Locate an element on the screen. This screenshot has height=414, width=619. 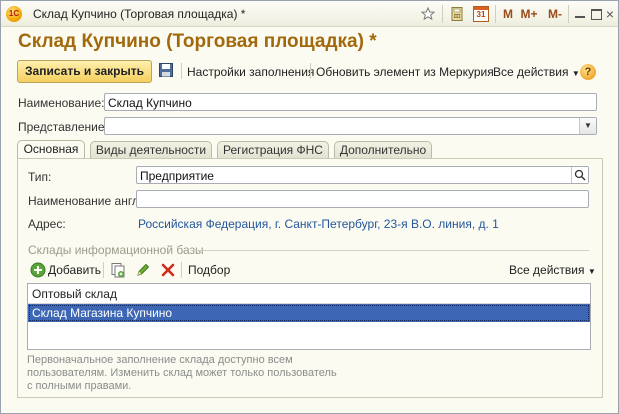
group-divider is located at coordinates (390, 250).